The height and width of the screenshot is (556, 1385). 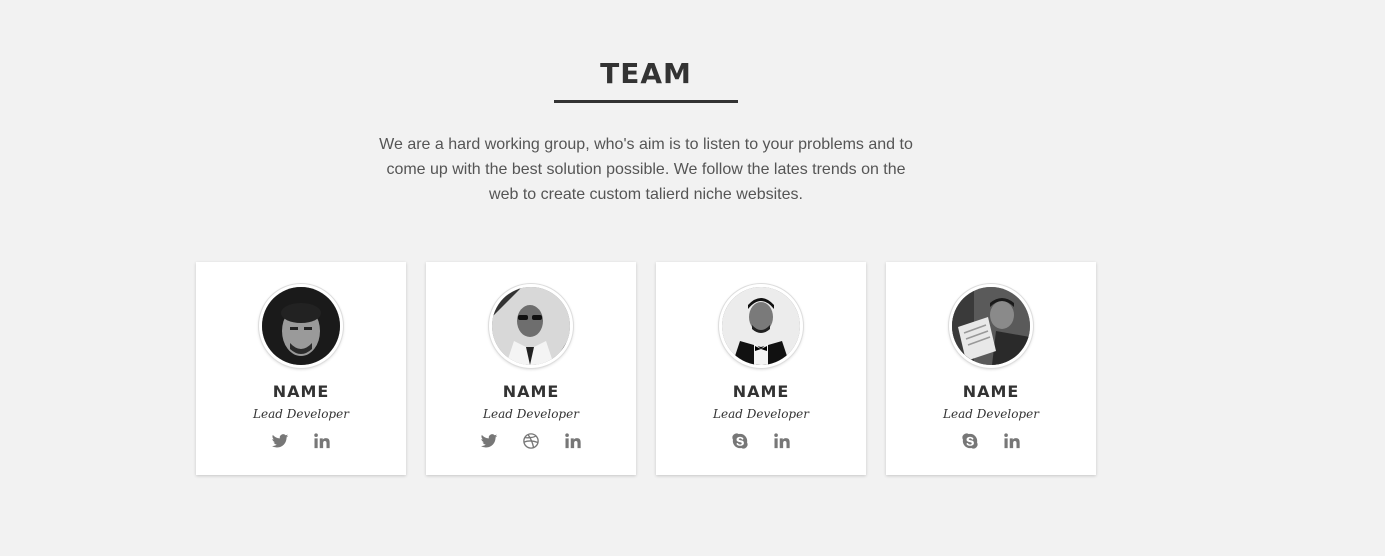 I want to click on dribbble-icon, so click(x=531, y=441).